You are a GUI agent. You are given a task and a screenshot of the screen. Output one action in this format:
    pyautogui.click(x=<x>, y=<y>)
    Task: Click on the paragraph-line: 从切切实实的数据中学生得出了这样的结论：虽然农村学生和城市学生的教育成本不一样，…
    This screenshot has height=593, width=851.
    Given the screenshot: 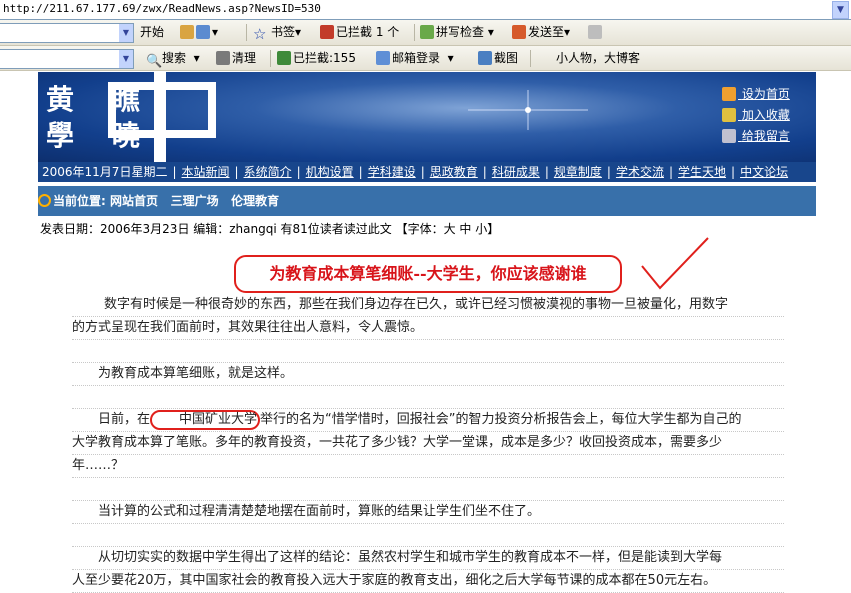 What is the action you would take?
    pyautogui.click(x=428, y=558)
    